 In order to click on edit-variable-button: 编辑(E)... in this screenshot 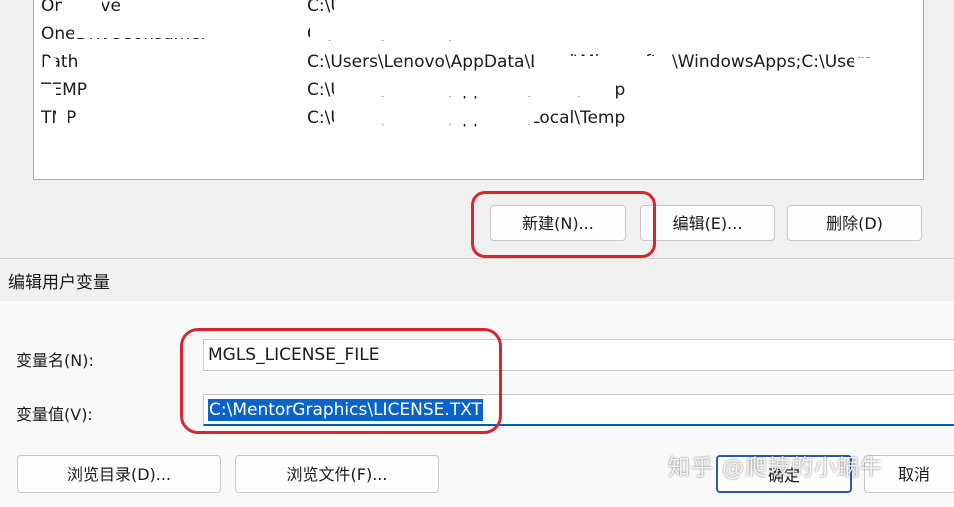, I will do `click(707, 223)`.